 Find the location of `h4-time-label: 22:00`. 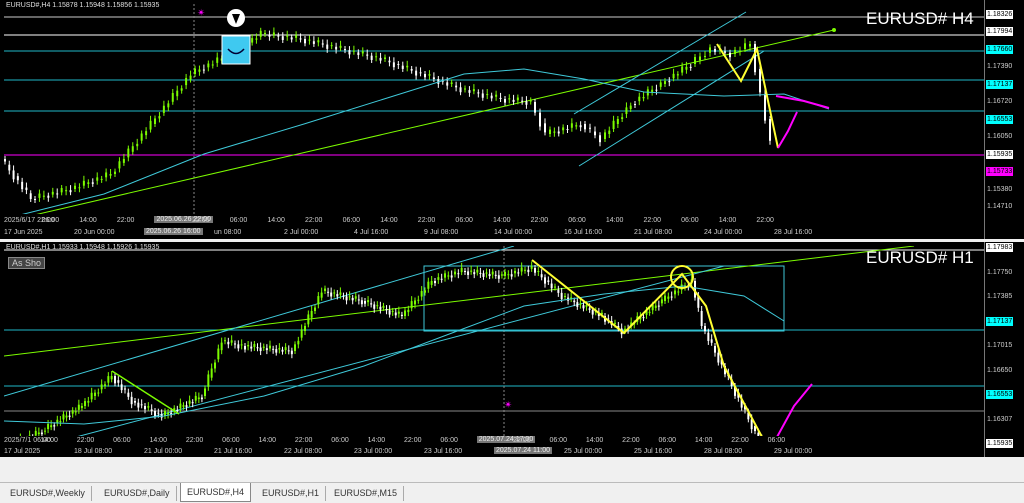

h4-time-label: 22:00 is located at coordinates (540, 220).